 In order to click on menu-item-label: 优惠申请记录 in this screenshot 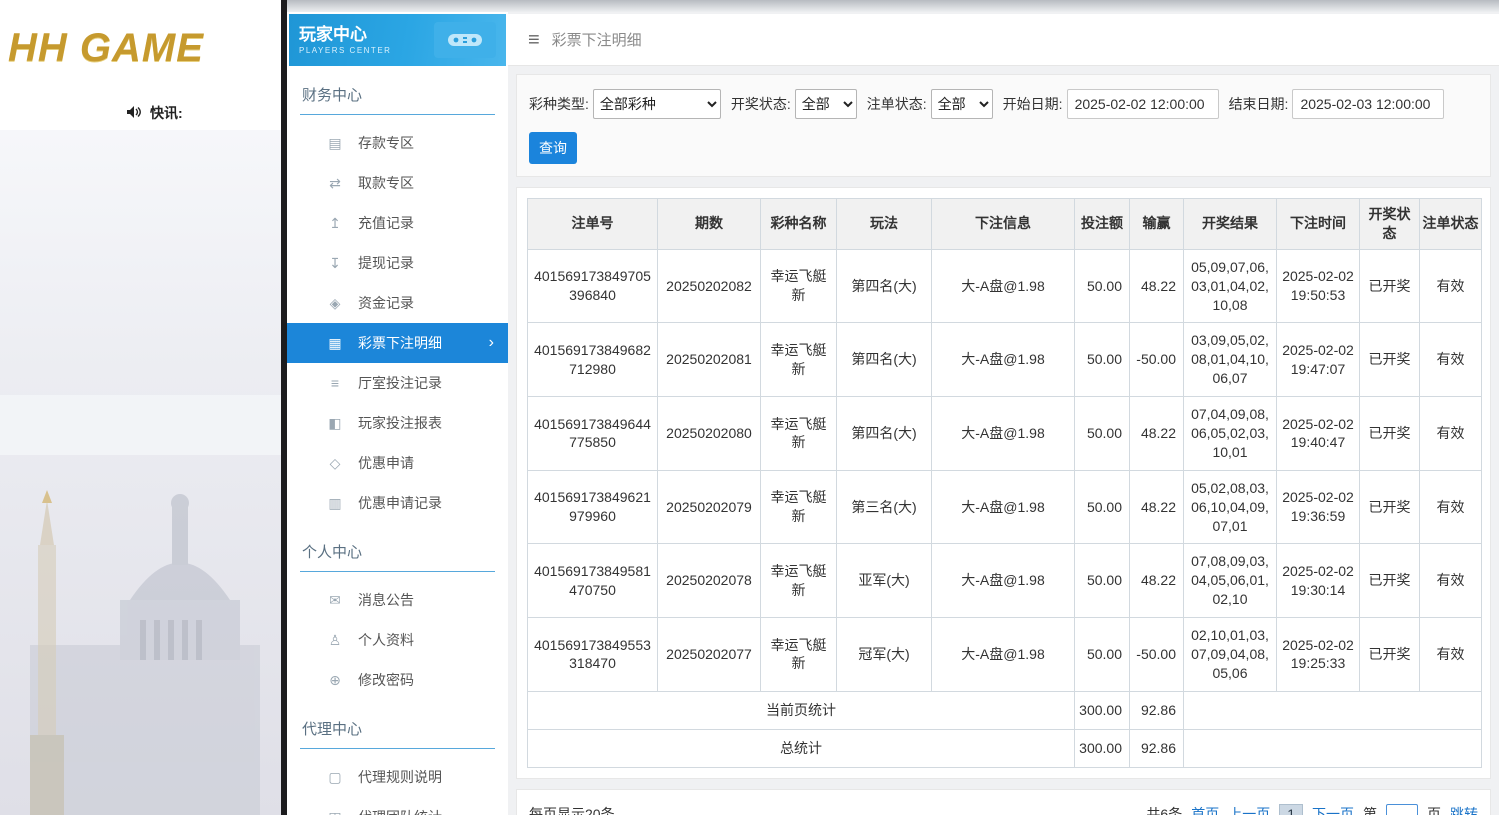, I will do `click(400, 503)`.